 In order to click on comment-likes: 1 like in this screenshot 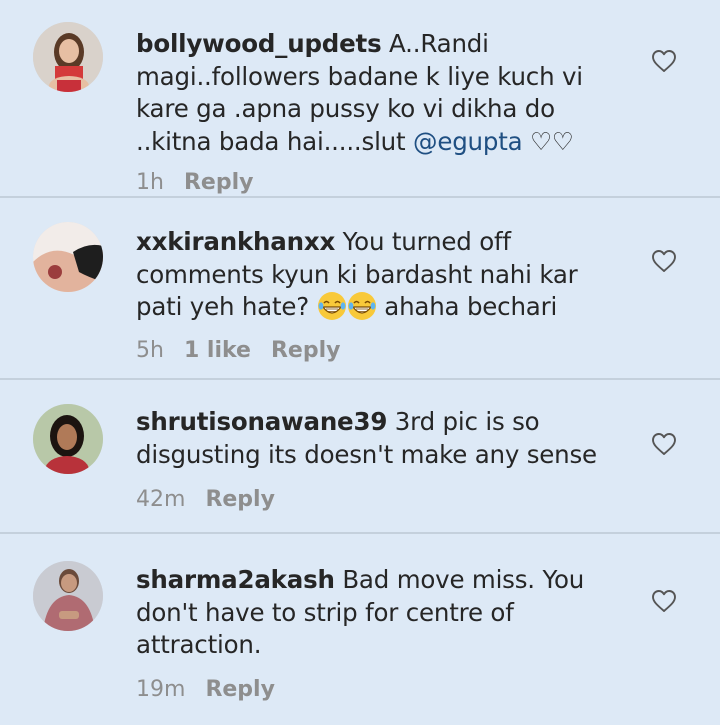, I will do `click(217, 350)`.